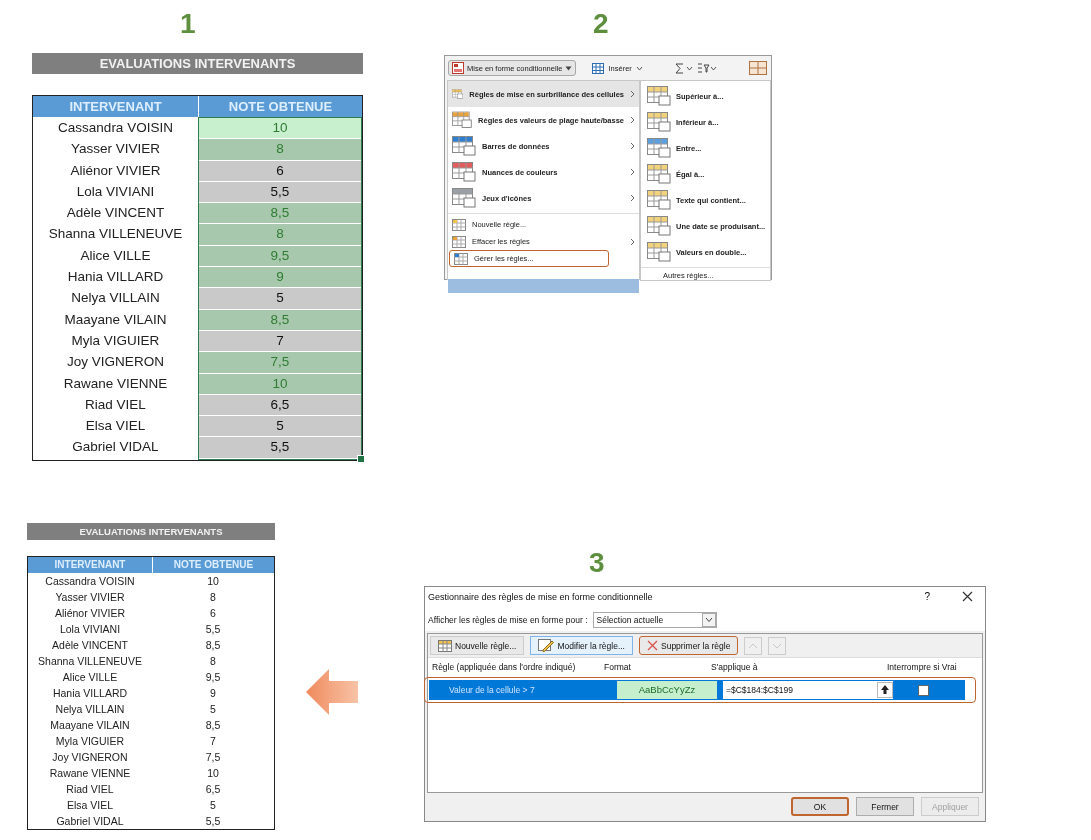 Image resolution: width=1091 pixels, height=840 pixels. What do you see at coordinates (332, 692) in the screenshot?
I see `arrow-icon` at bounding box center [332, 692].